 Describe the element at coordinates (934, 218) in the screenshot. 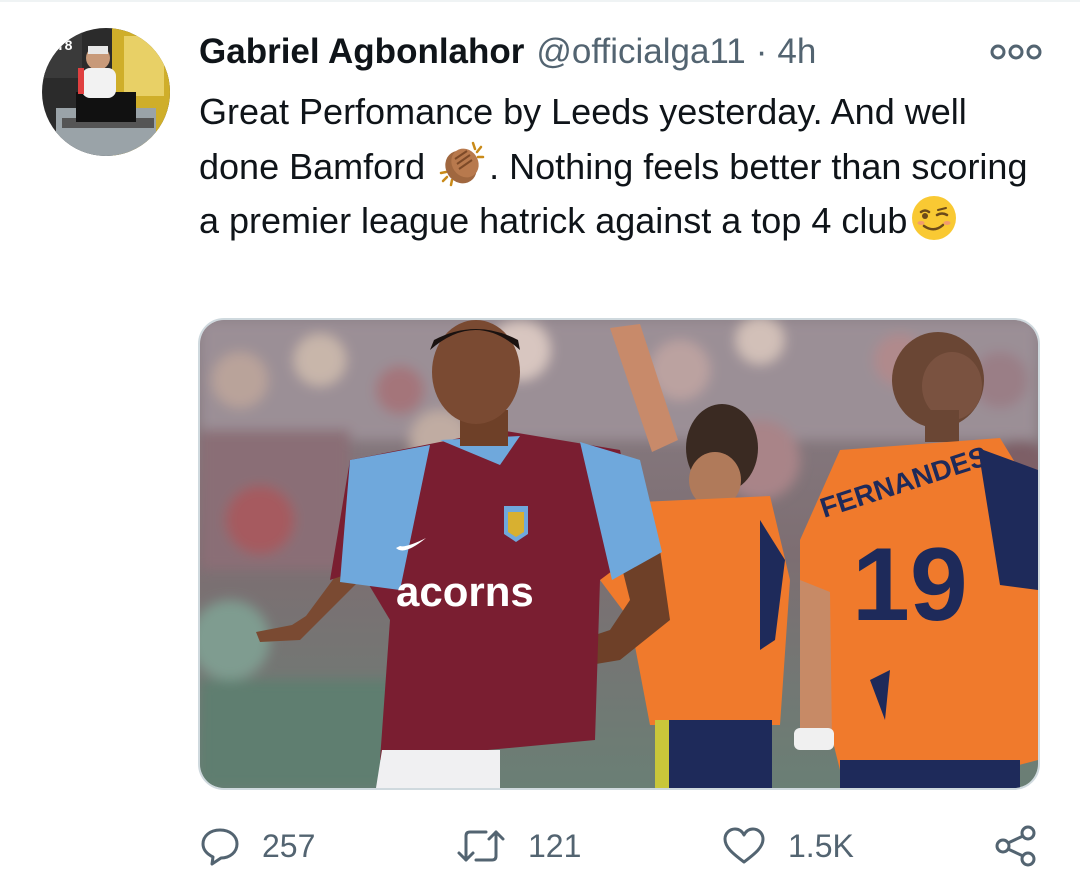

I see `winking-face-emoji` at that location.